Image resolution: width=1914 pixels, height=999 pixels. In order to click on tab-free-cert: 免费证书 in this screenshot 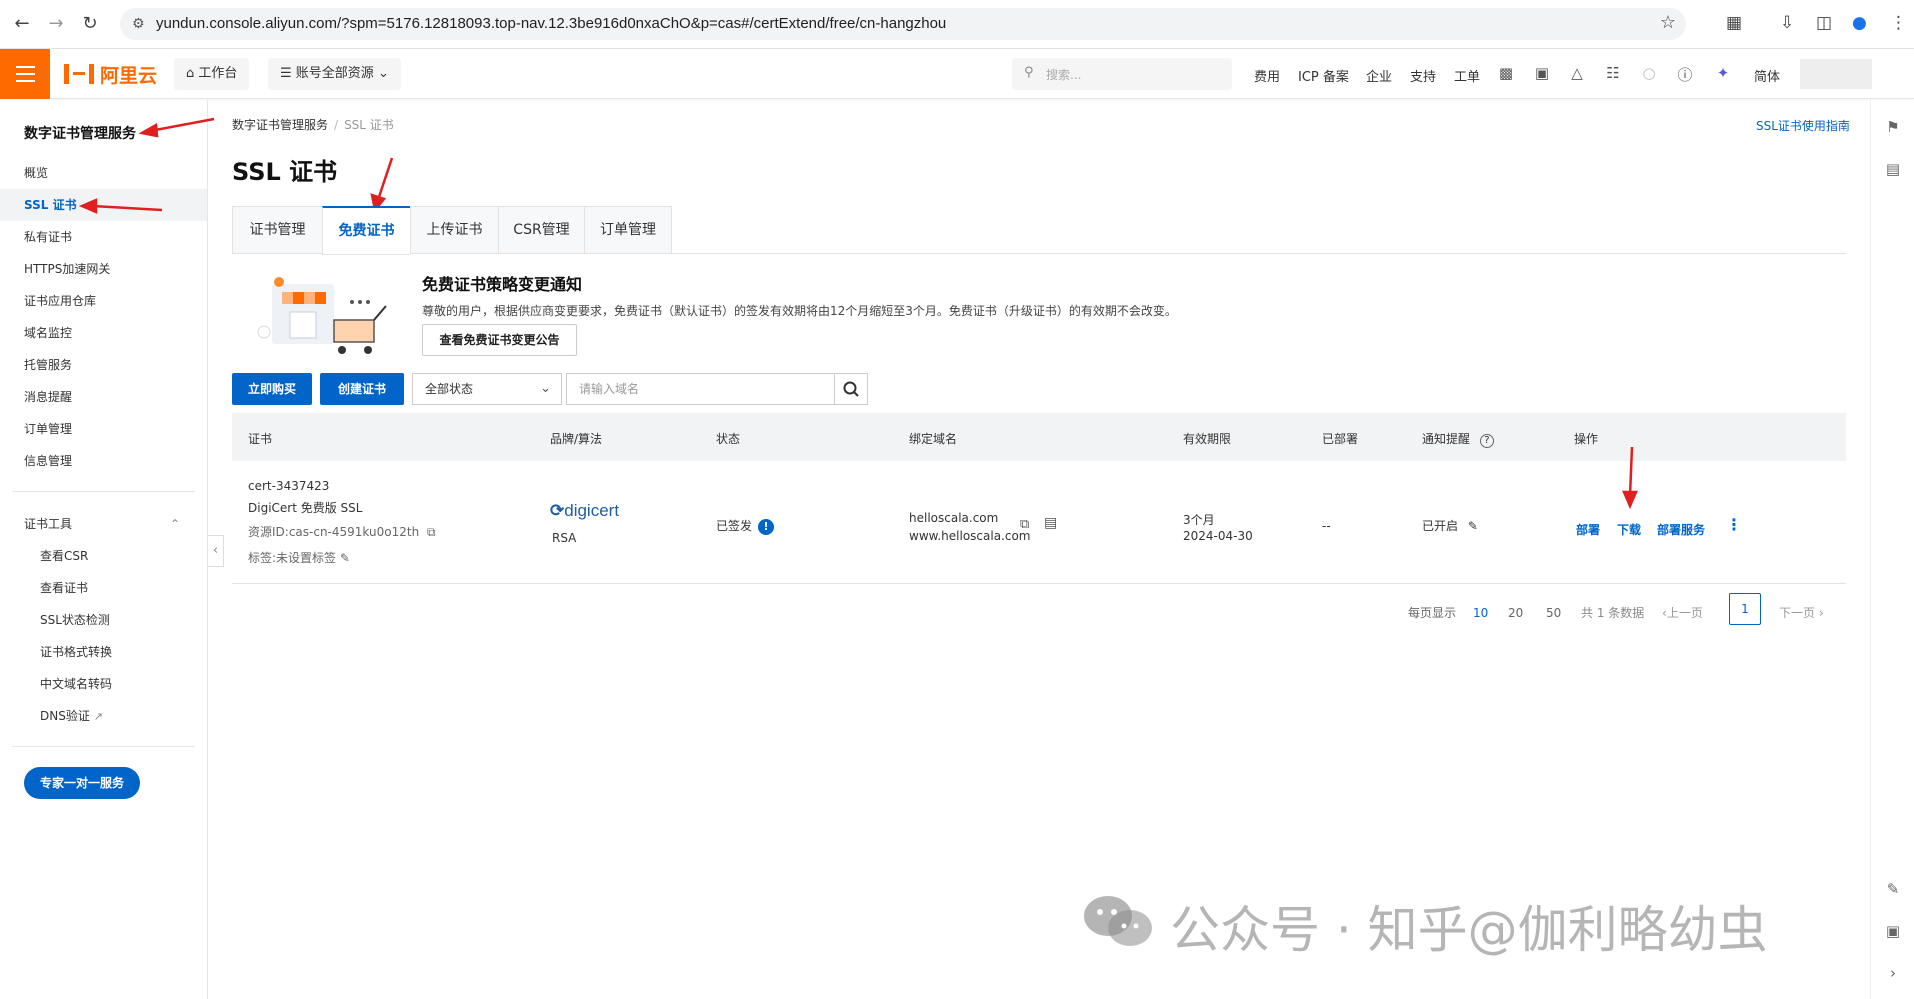, I will do `click(366, 230)`.